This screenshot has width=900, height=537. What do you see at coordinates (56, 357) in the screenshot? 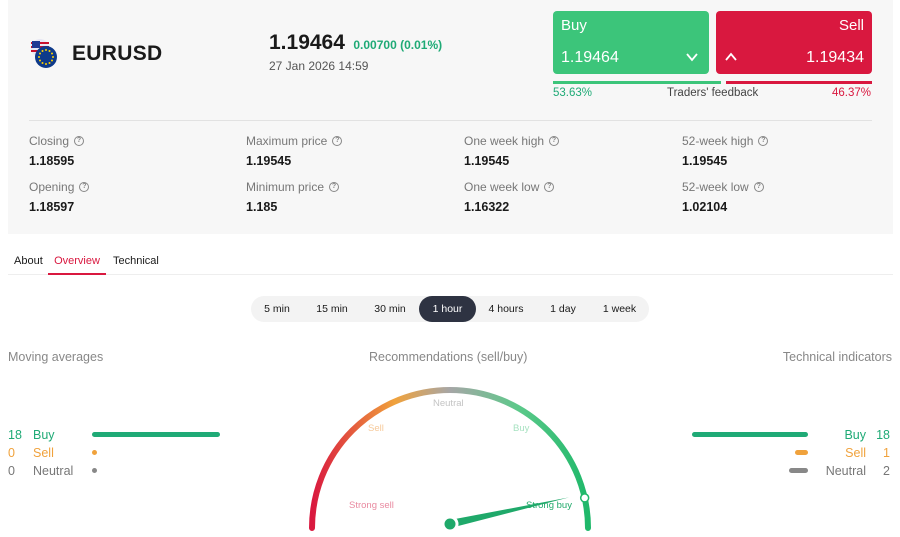
I see `moving-averages-title: Moving averages` at bounding box center [56, 357].